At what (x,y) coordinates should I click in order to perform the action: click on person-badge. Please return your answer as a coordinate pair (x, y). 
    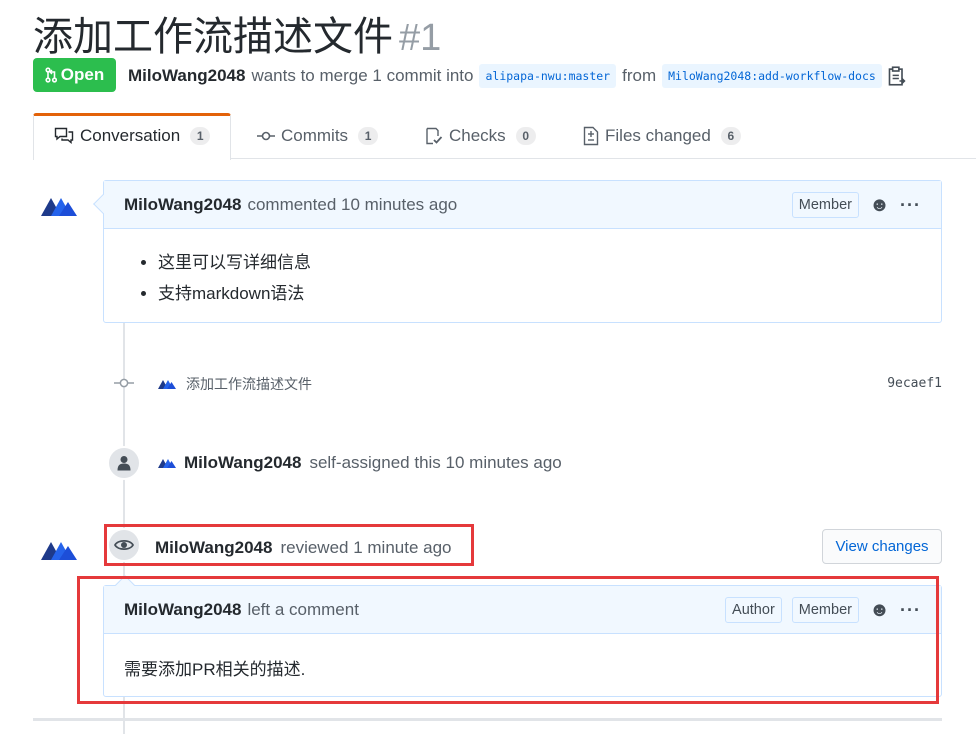
    Looking at the image, I should click on (124, 463).